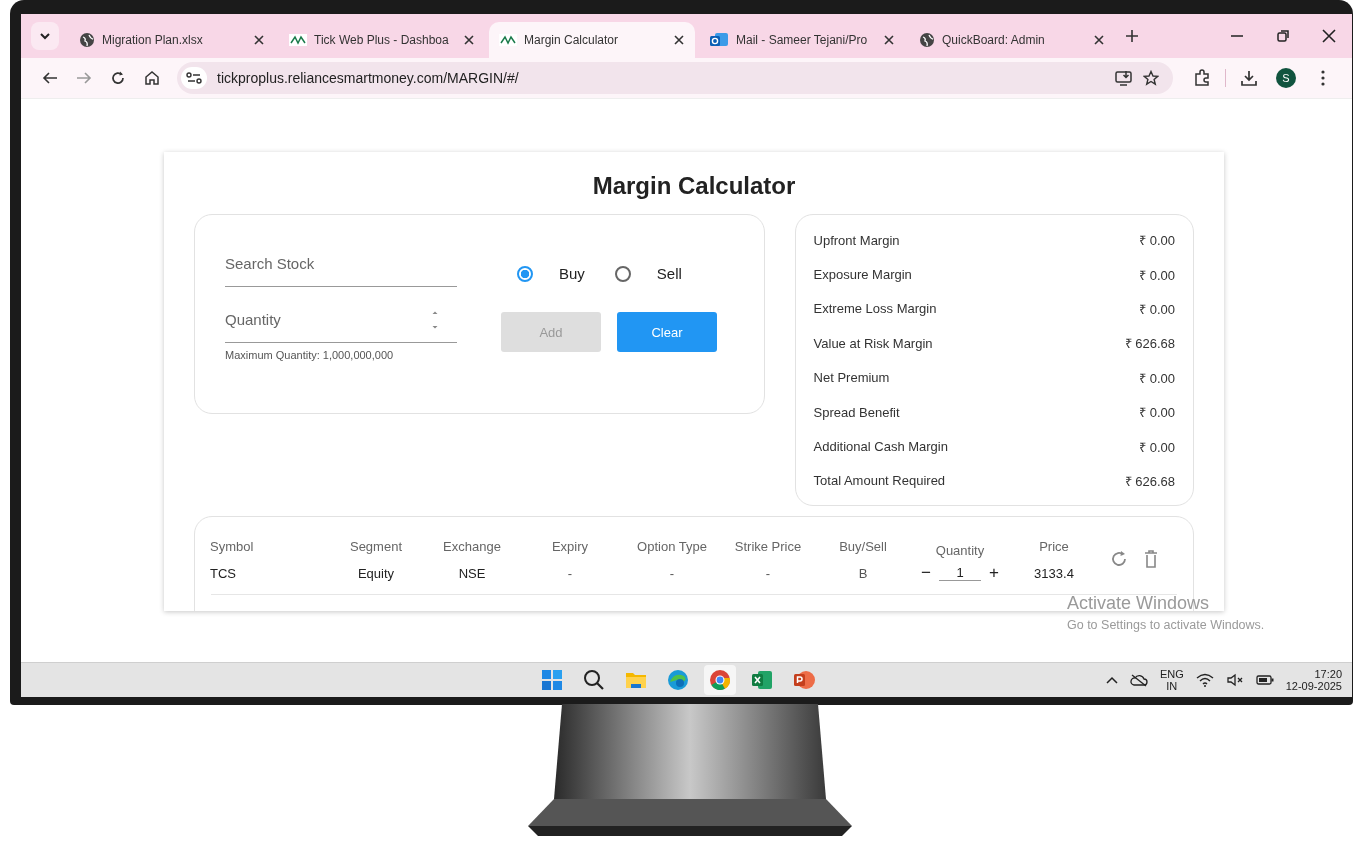 This screenshot has height=855, width=1365. Describe the element at coordinates (1204, 680) in the screenshot. I see `wifi-icon` at that location.